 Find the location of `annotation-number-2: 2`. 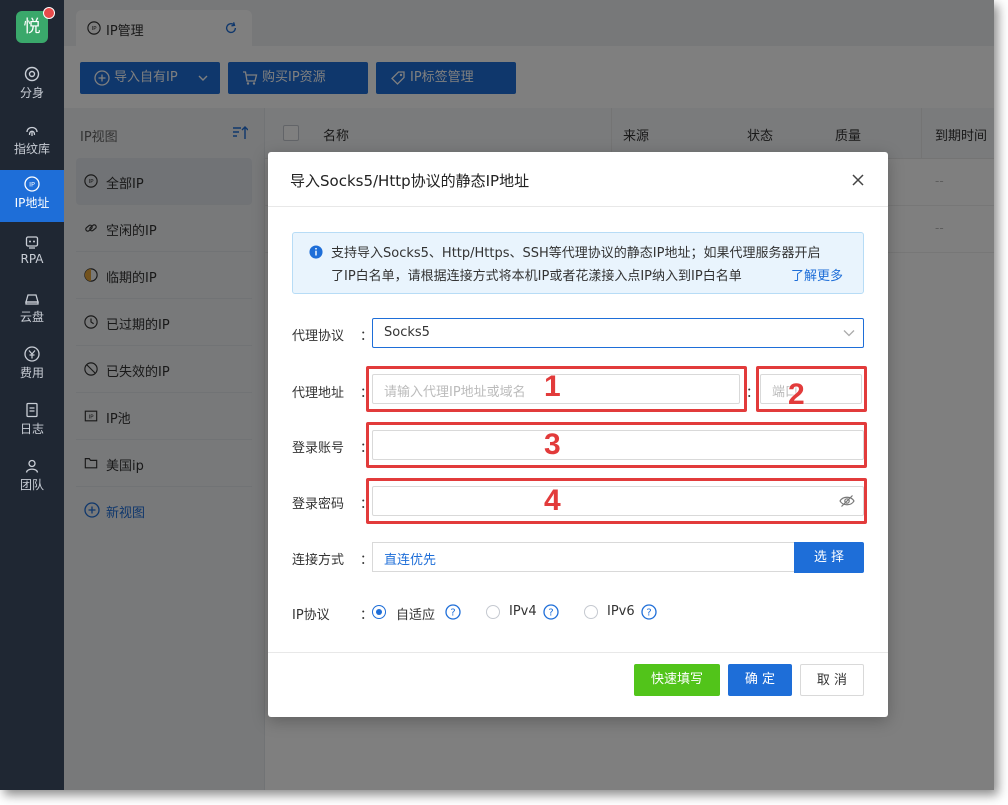

annotation-number-2: 2 is located at coordinates (796, 394).